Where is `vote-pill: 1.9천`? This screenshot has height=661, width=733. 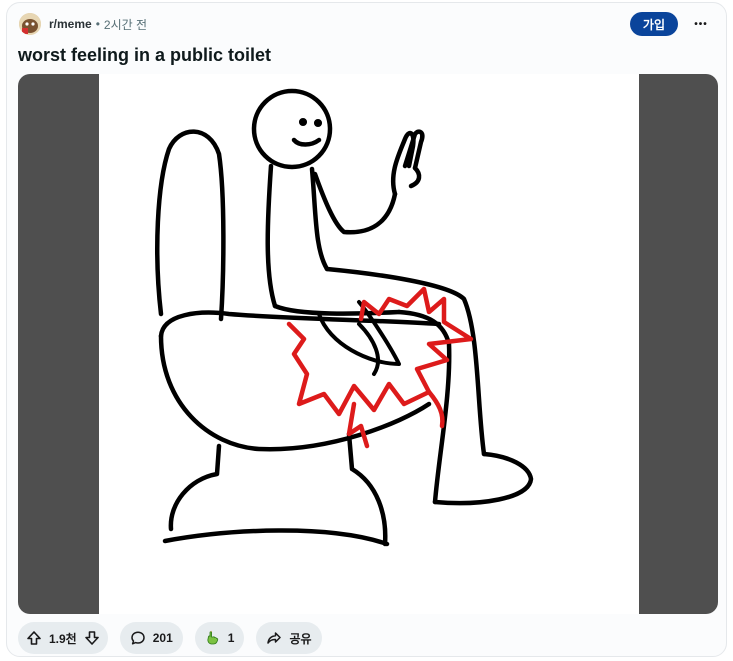 vote-pill: 1.9천 is located at coordinates (63, 638).